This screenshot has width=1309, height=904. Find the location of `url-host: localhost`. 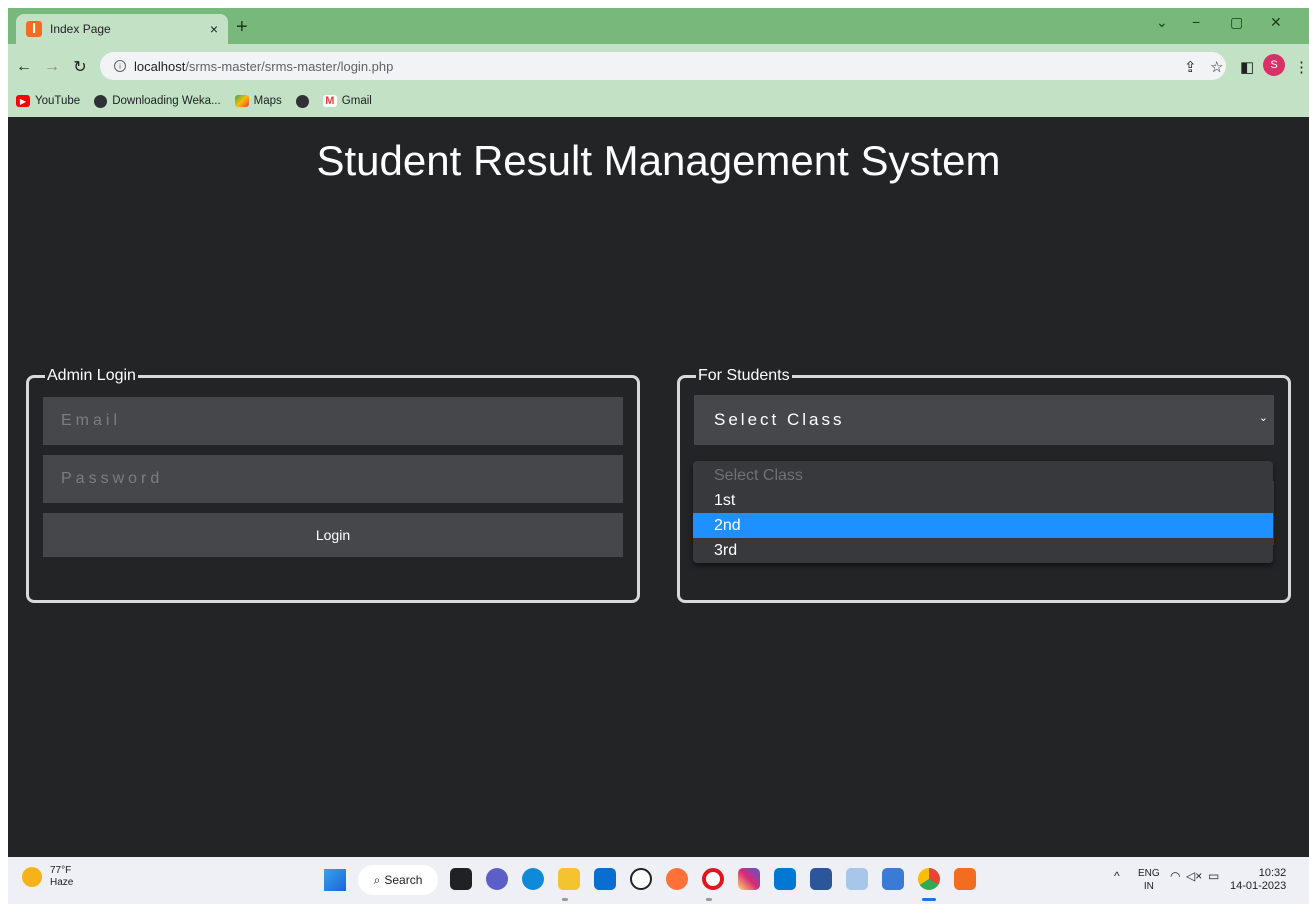

url-host: localhost is located at coordinates (160, 66).